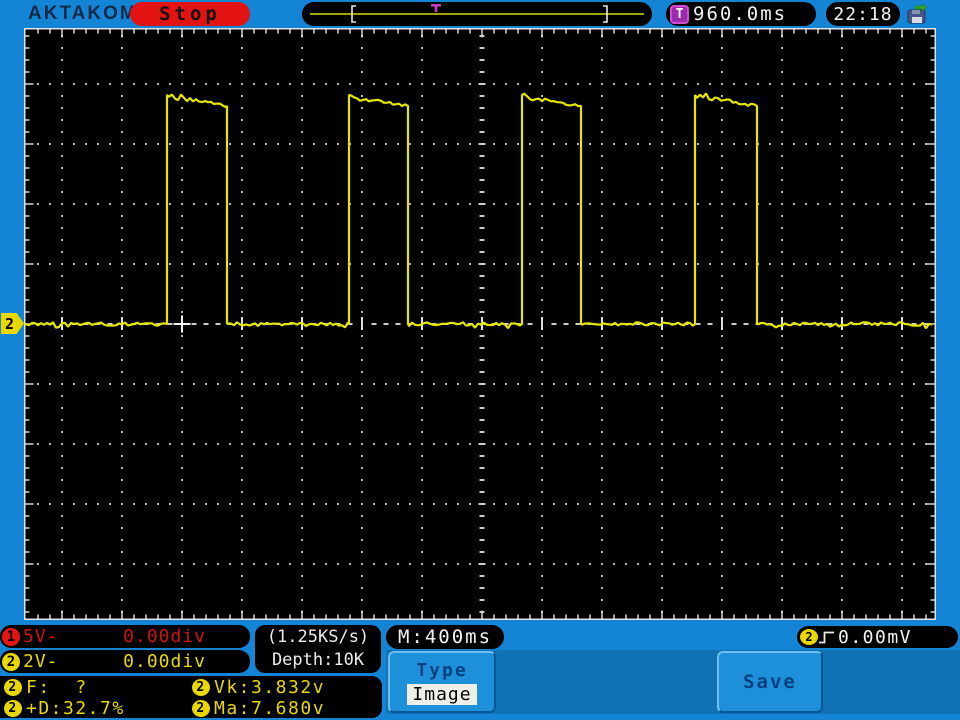  I want to click on channel-2-offset: 0.00div, so click(164, 661).